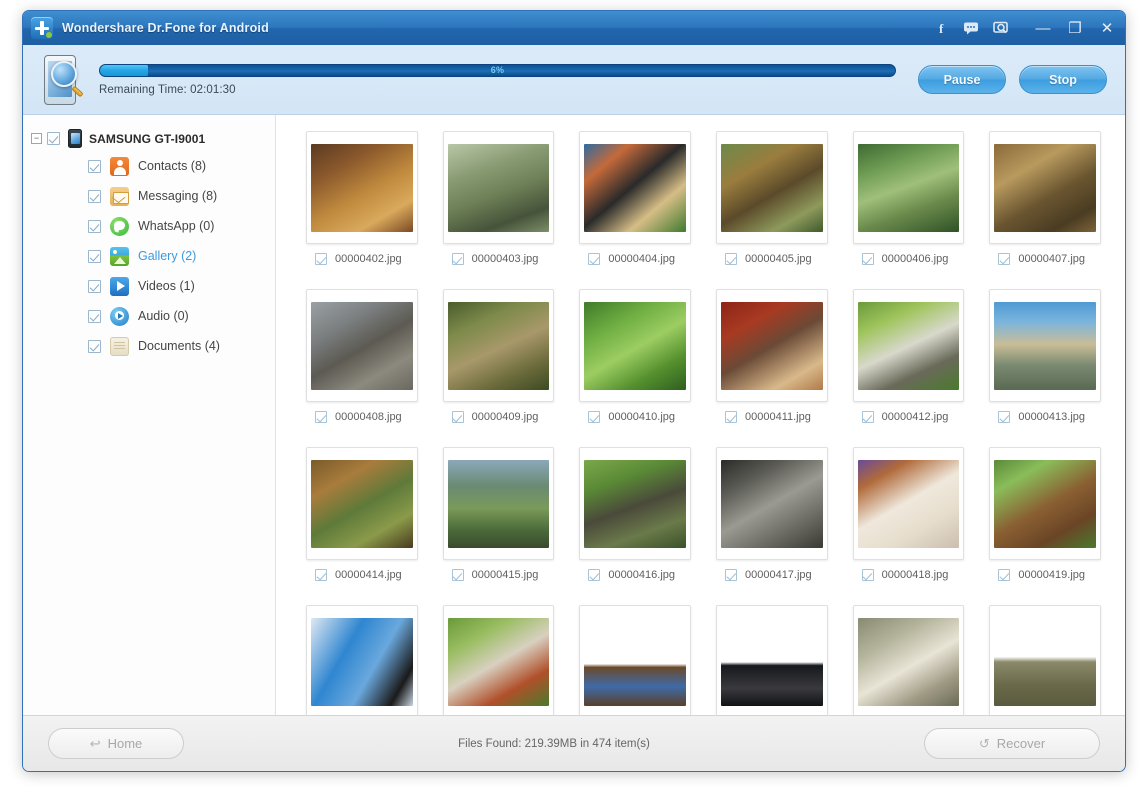 The height and width of the screenshot is (800, 1148). I want to click on gallery-item: 00000407.jpg, so click(1045, 198).